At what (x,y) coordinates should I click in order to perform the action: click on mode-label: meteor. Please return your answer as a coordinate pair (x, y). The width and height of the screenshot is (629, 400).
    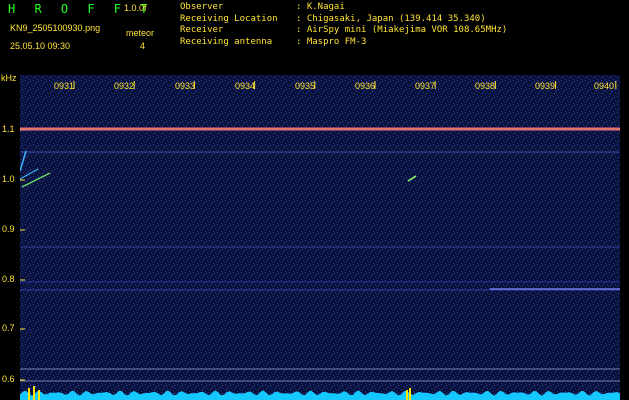
    Looking at the image, I should click on (140, 33).